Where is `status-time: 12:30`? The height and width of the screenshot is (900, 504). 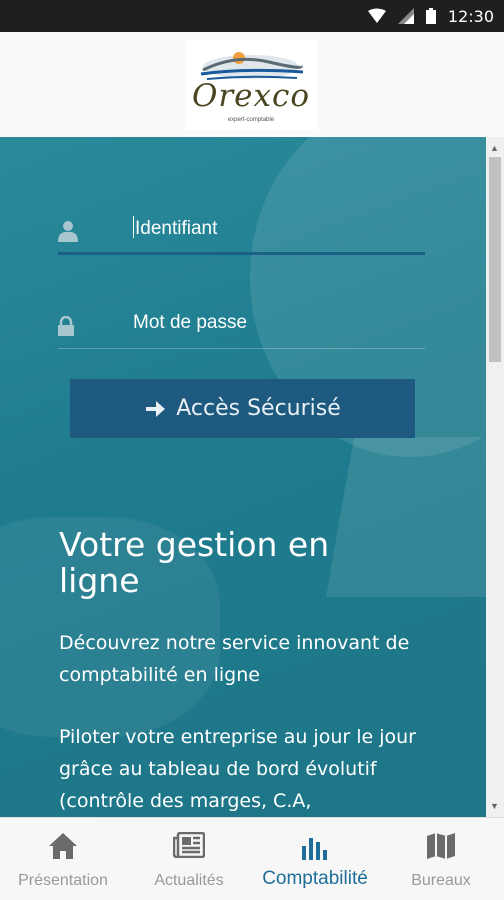 status-time: 12:30 is located at coordinates (470, 16).